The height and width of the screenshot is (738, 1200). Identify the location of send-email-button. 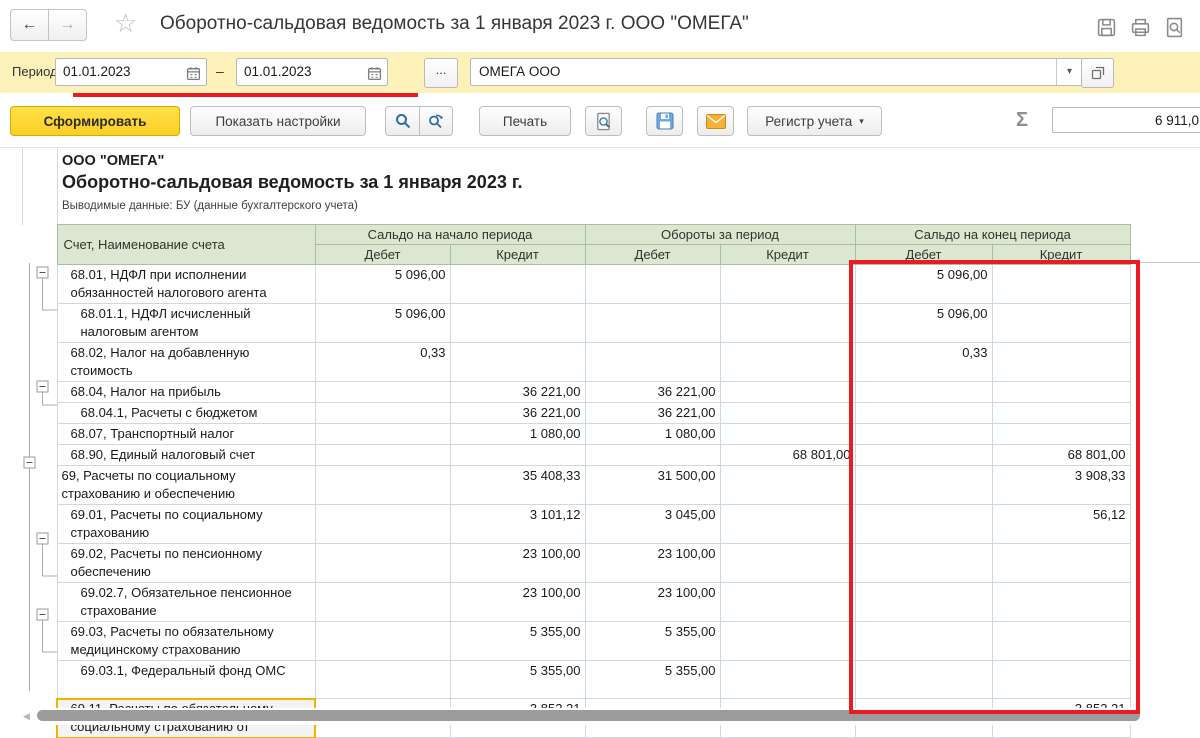
(715, 121).